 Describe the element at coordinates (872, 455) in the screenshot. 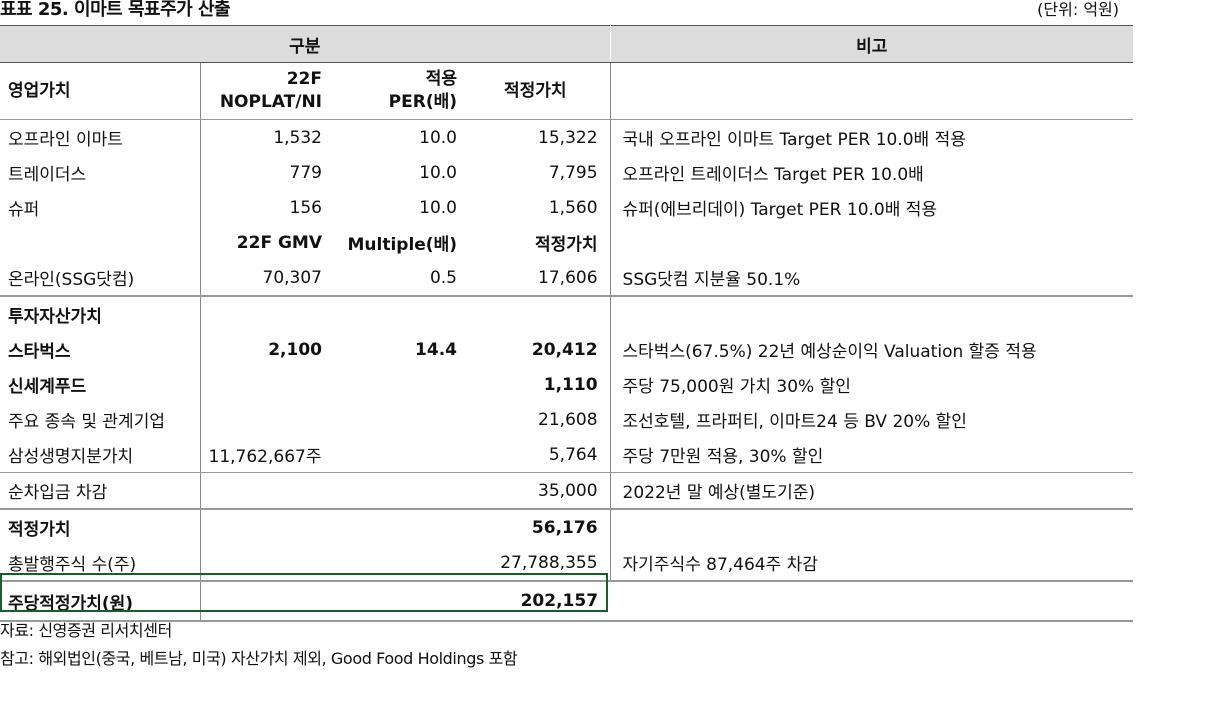

I see `cell-remark: 주당 7만원 적용, 30% 할인` at that location.